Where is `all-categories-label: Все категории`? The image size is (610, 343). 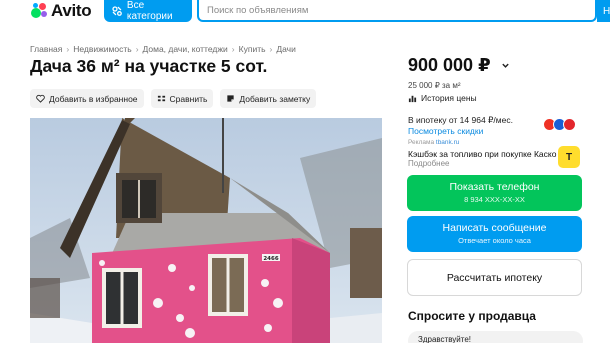 all-categories-label: Все категории is located at coordinates (149, 11).